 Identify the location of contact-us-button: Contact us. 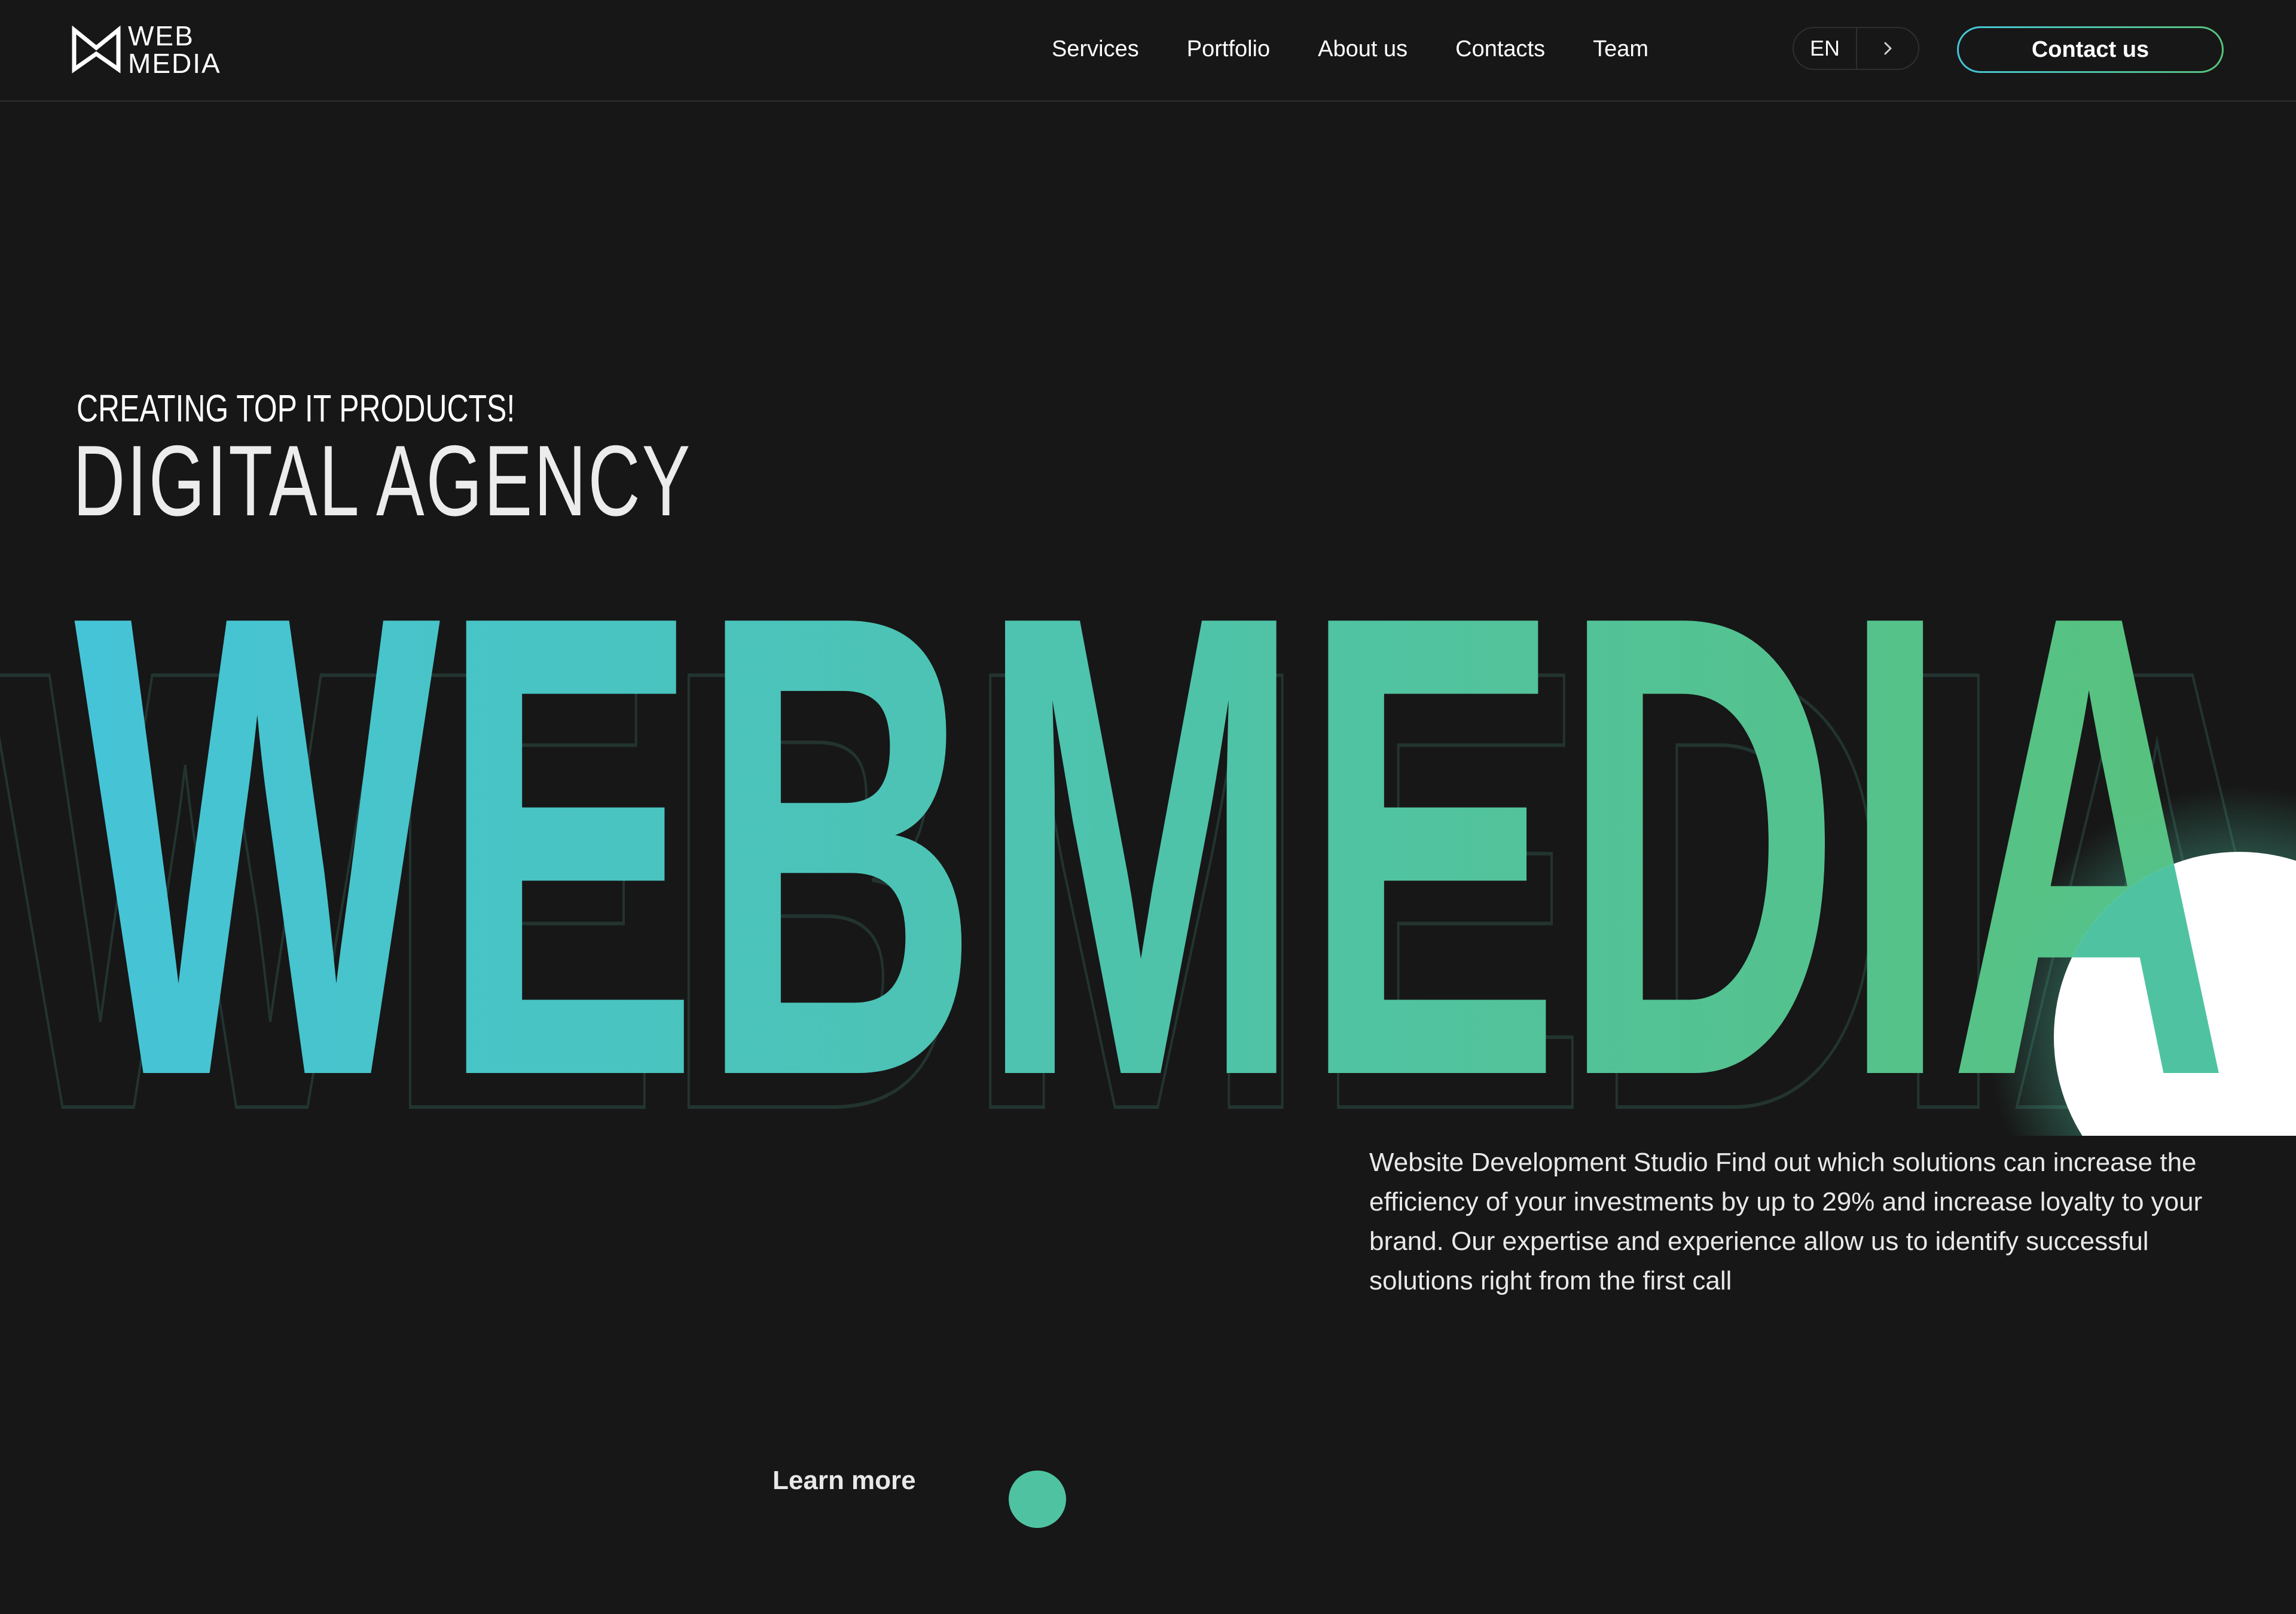
(2090, 49).